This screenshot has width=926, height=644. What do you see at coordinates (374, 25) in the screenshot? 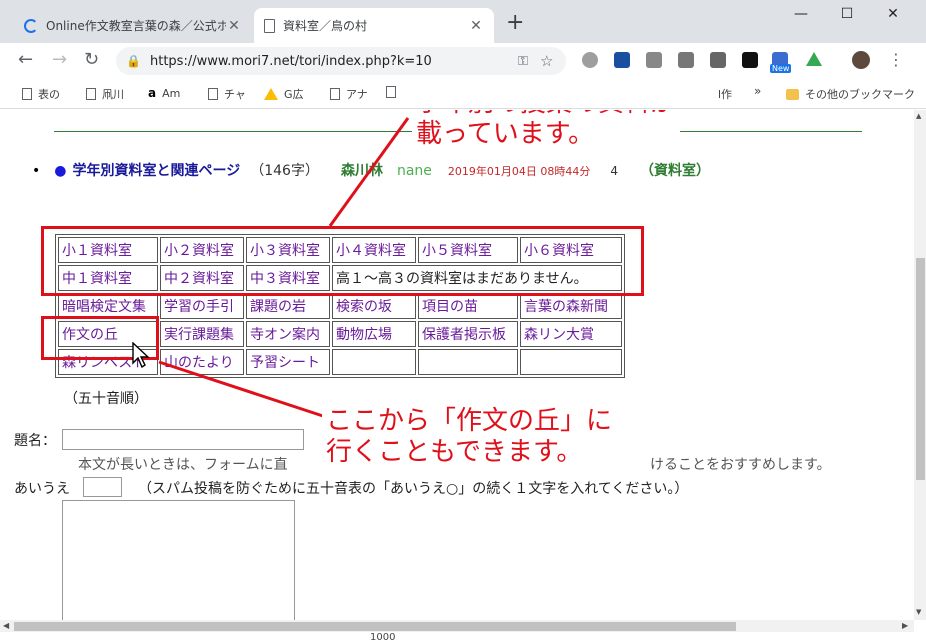
I see `tab-shiryoshitsu: 資料室／鳥の村 ✕` at bounding box center [374, 25].